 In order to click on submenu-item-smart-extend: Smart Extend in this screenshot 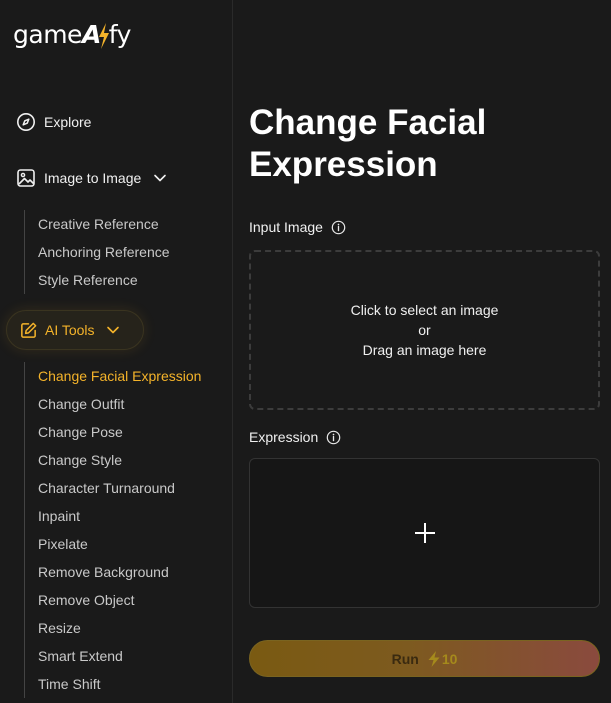, I will do `click(119, 656)`.